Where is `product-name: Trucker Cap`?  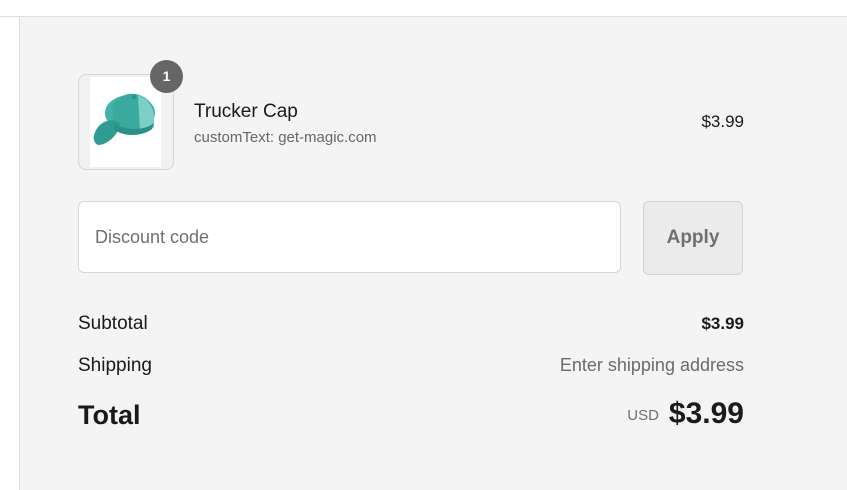
product-name: Trucker Cap is located at coordinates (246, 111).